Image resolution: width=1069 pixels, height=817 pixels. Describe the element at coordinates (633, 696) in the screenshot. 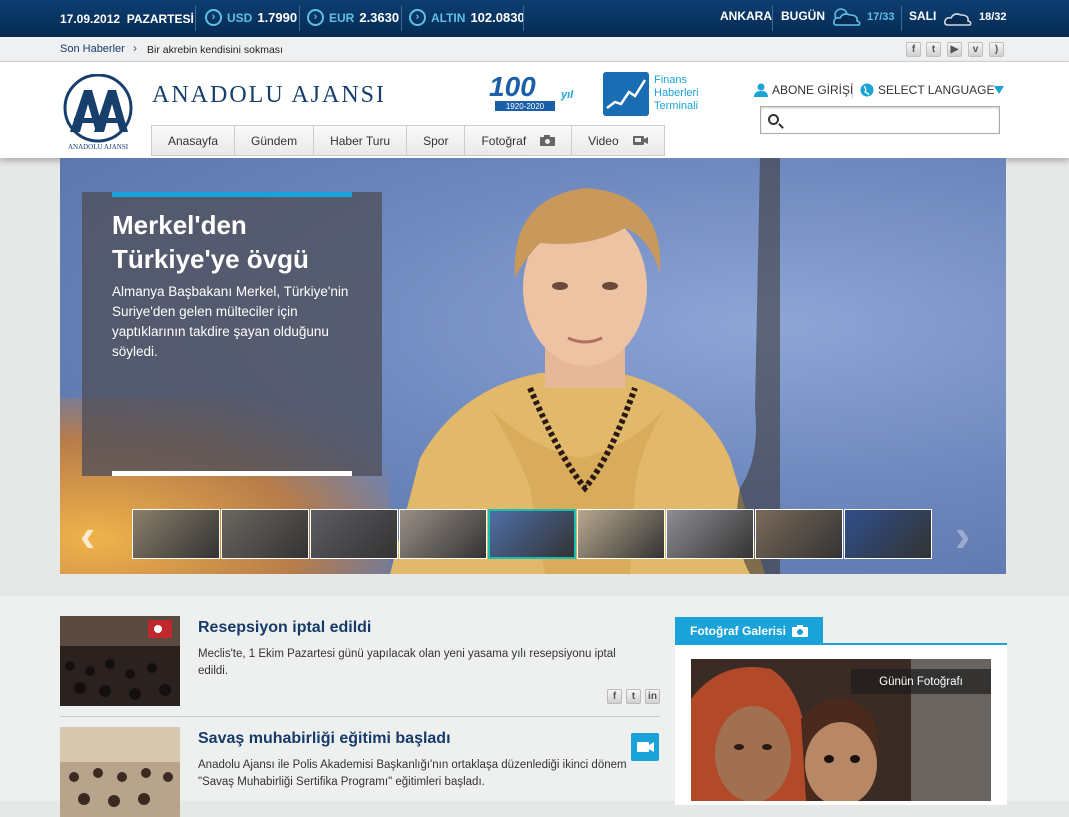

I see `share-twitter-icon: t` at that location.